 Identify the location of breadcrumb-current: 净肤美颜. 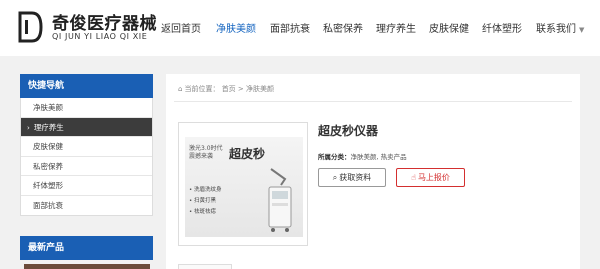
(260, 89).